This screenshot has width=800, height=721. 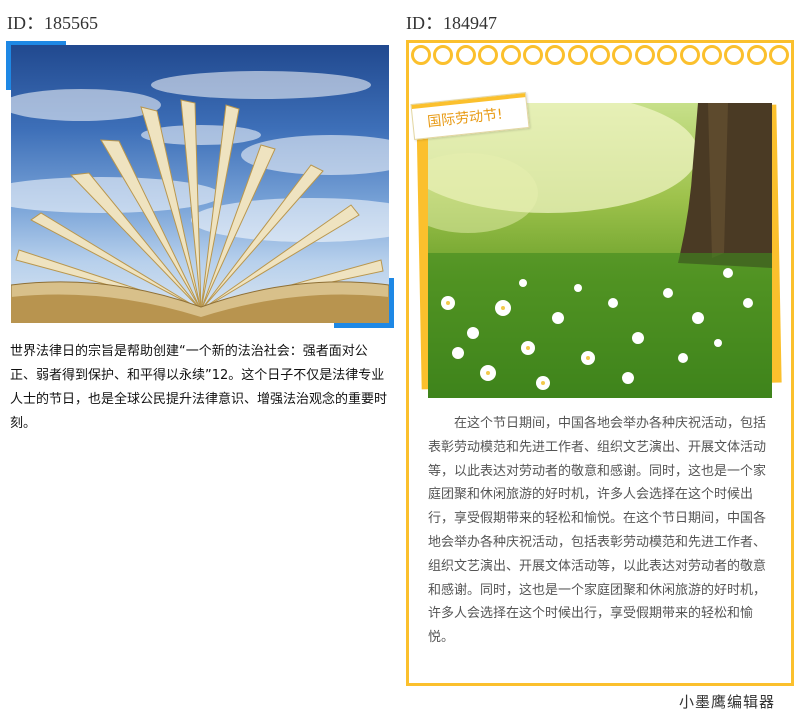 I want to click on notebook-rings, so click(x=600, y=56).